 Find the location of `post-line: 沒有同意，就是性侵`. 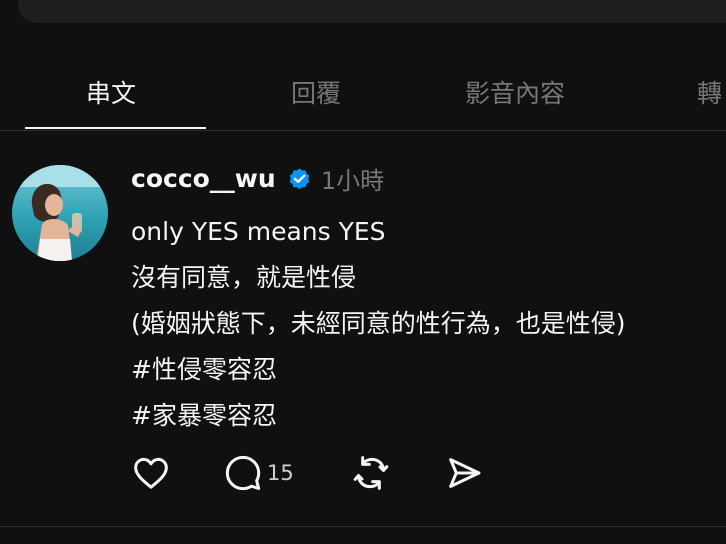

post-line: 沒有同意，就是性侵 is located at coordinates (244, 277).